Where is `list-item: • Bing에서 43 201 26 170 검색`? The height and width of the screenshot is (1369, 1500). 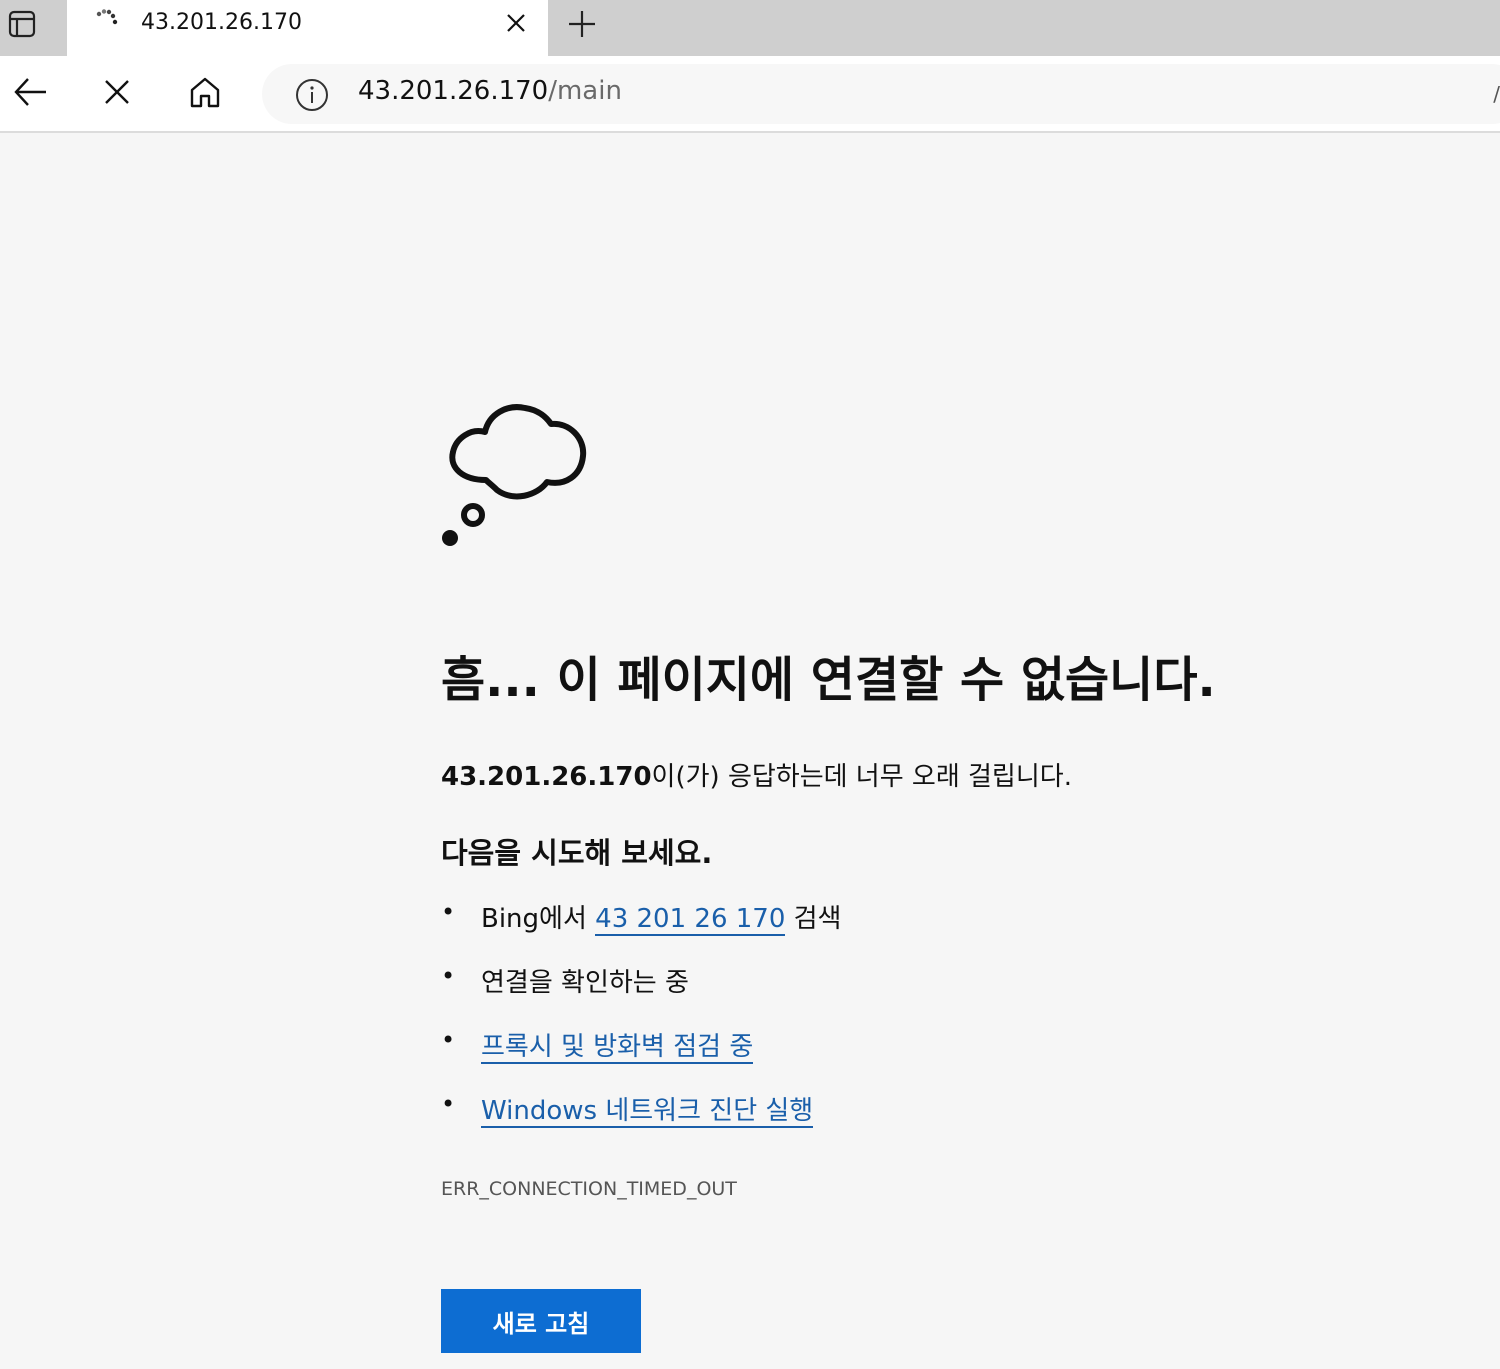 list-item: • Bing에서 43 201 26 170 검색 is located at coordinates (641, 930).